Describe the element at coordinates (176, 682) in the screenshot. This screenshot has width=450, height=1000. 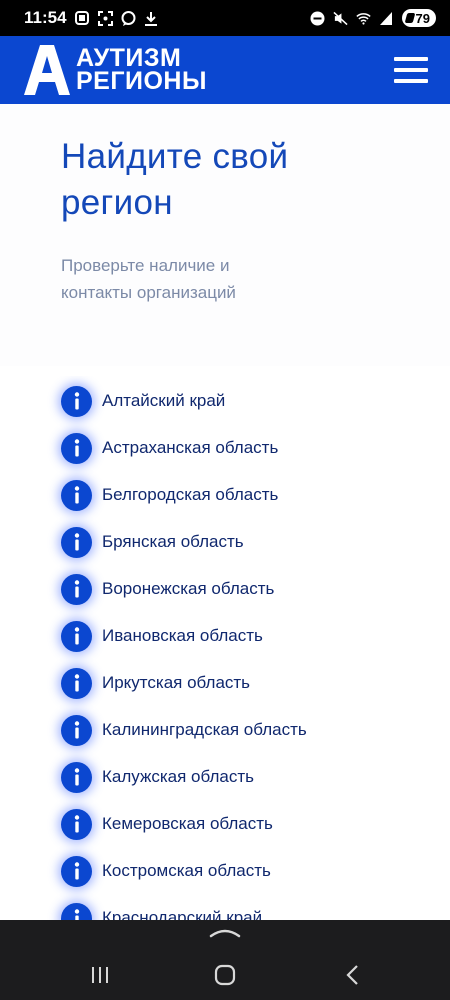
I see `region-label: Иркутская область` at that location.